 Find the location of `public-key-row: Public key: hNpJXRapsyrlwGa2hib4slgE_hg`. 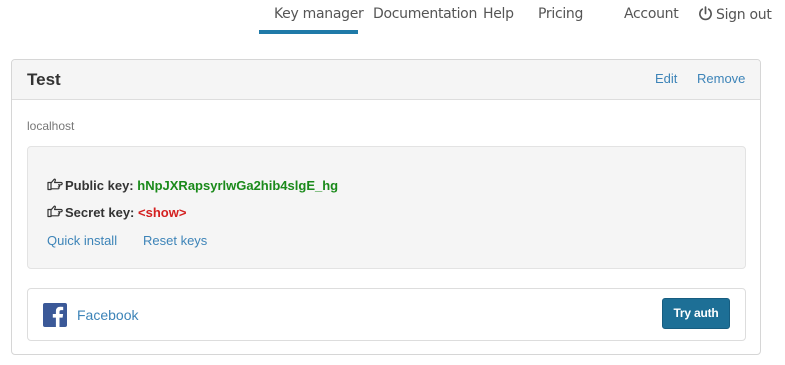

public-key-row: Public key: hNpJXRapsyrlwGa2hib4slgE_hg is located at coordinates (192, 185).